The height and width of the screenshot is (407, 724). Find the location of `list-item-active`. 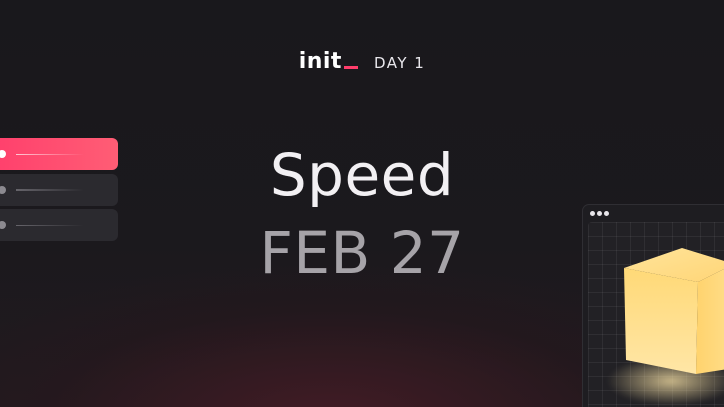

list-item-active is located at coordinates (59, 154).